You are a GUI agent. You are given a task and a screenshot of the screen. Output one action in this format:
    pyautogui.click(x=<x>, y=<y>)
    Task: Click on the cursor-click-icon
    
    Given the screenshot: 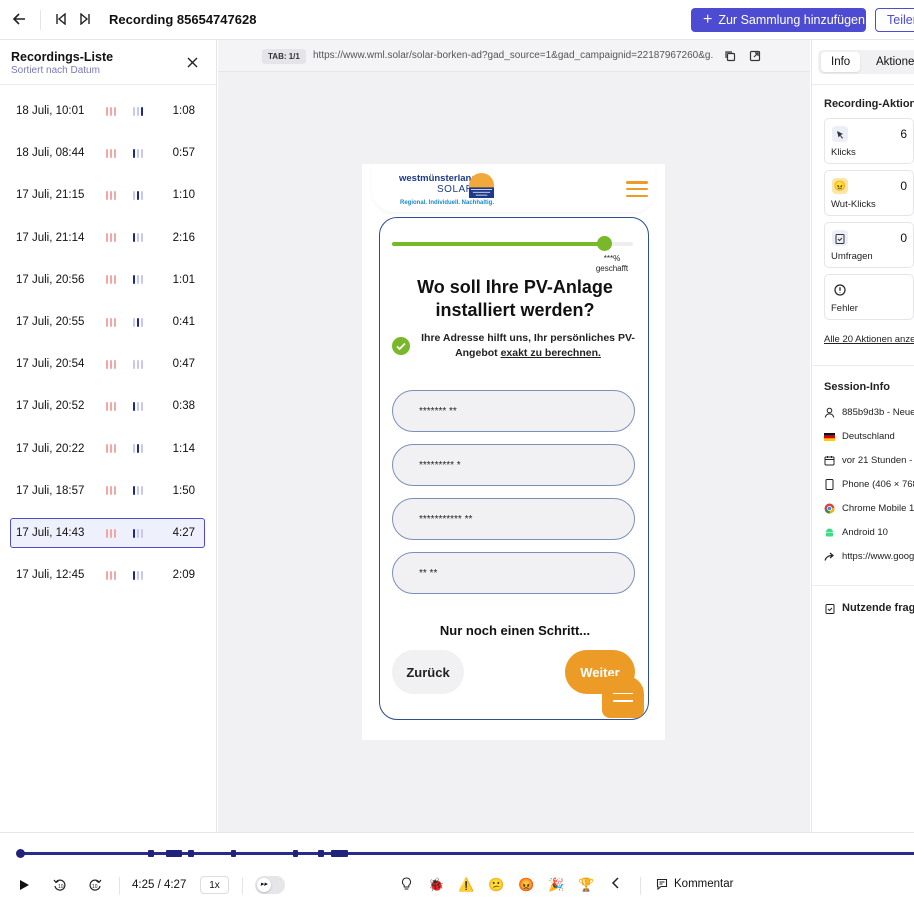 What is the action you would take?
    pyautogui.click(x=840, y=134)
    